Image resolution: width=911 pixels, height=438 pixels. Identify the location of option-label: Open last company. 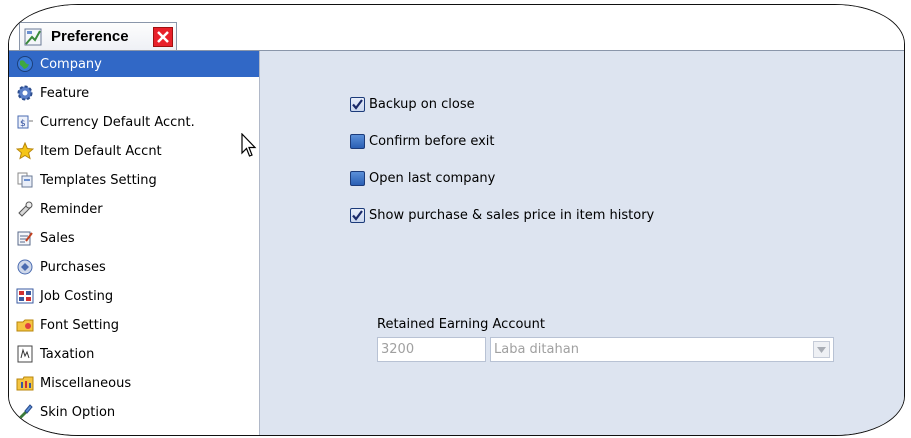
(432, 178).